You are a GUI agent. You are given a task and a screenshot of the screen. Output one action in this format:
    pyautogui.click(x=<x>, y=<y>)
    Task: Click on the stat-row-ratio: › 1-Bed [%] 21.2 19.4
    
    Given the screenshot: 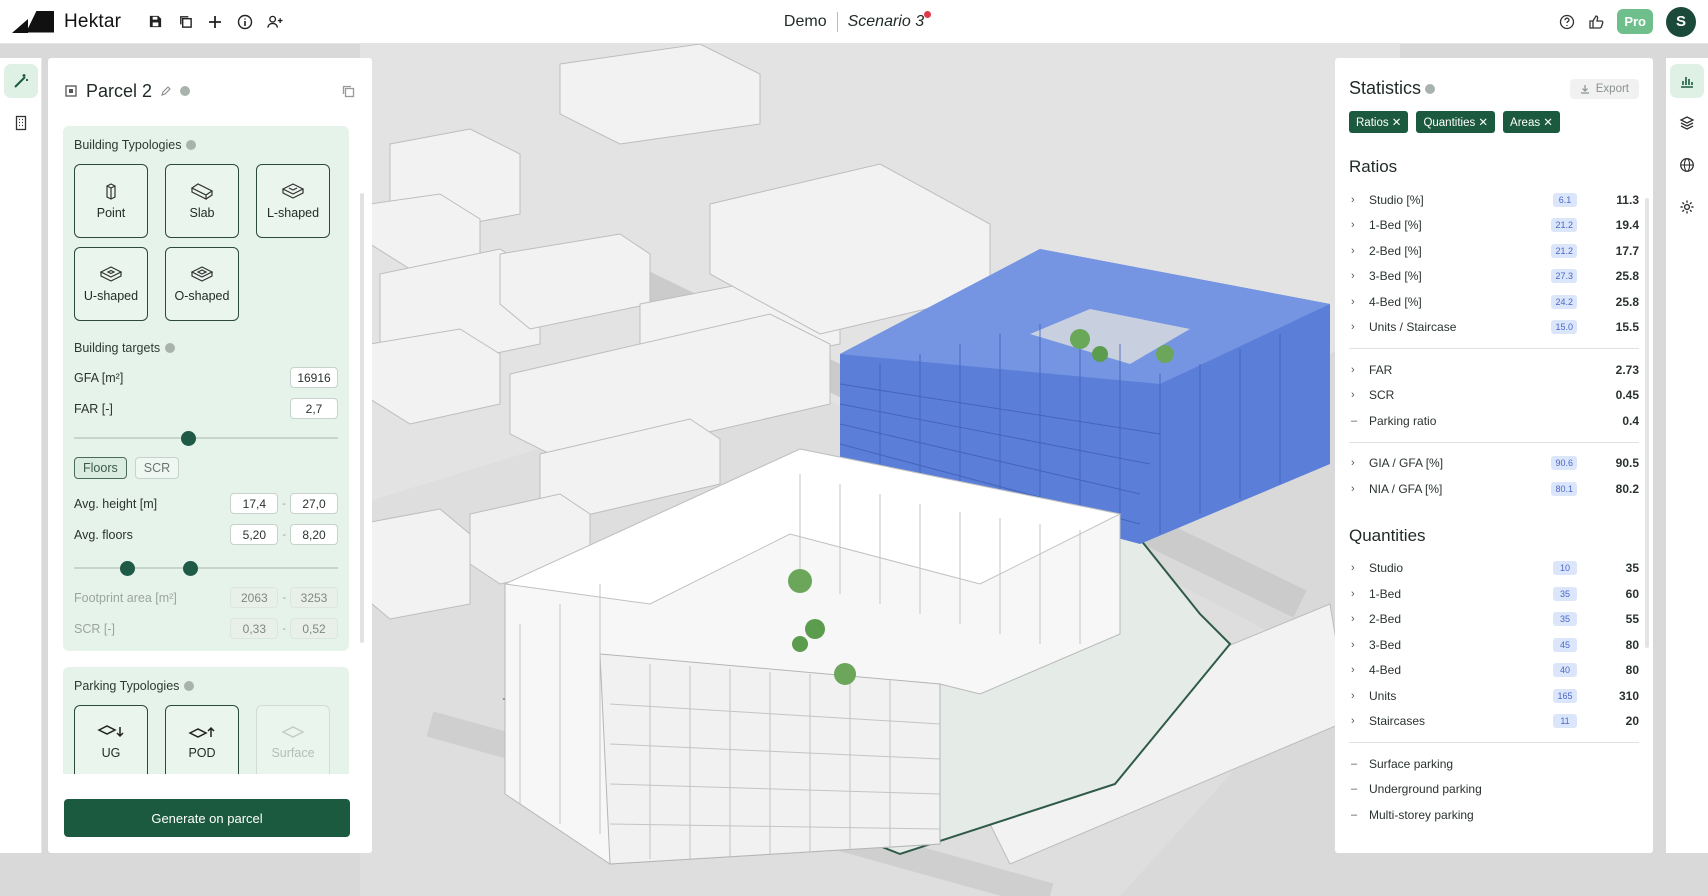 What is the action you would take?
    pyautogui.click(x=1494, y=226)
    